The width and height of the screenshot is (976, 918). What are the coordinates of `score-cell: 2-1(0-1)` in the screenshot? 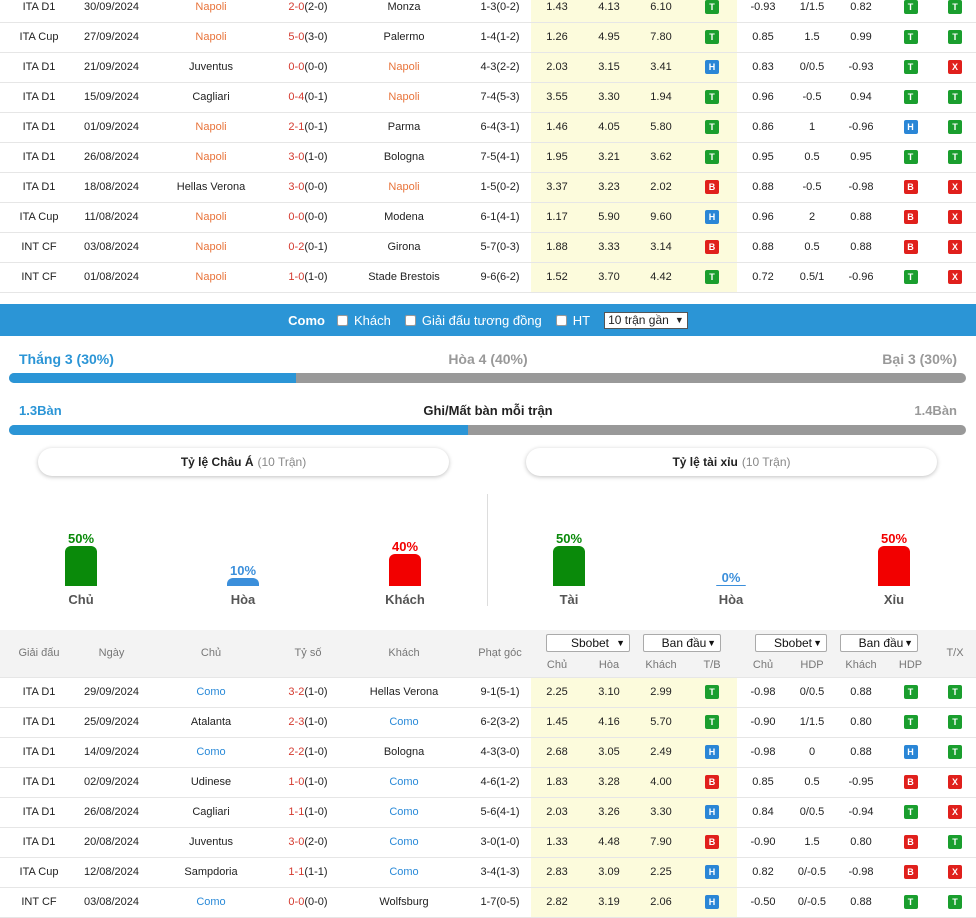 It's located at (308, 127).